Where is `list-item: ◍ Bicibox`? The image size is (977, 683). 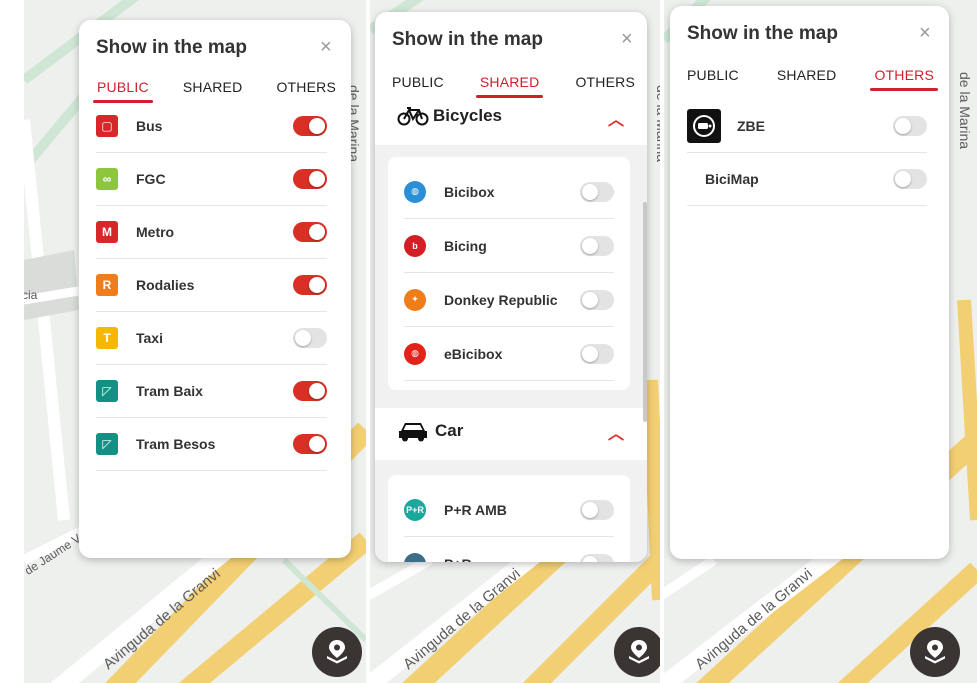 list-item: ◍ Bicibox is located at coordinates (509, 192).